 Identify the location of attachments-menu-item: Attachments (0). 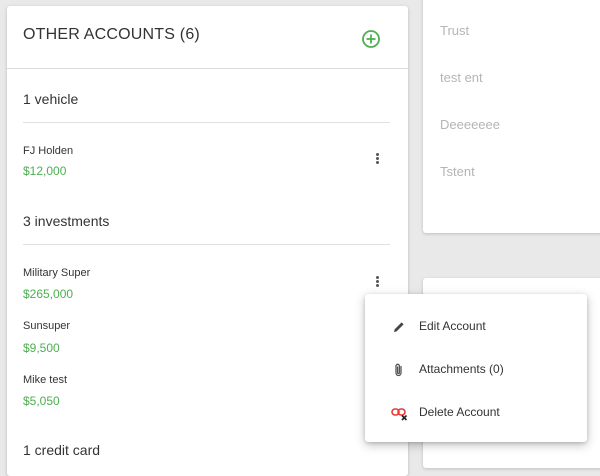
(476, 370).